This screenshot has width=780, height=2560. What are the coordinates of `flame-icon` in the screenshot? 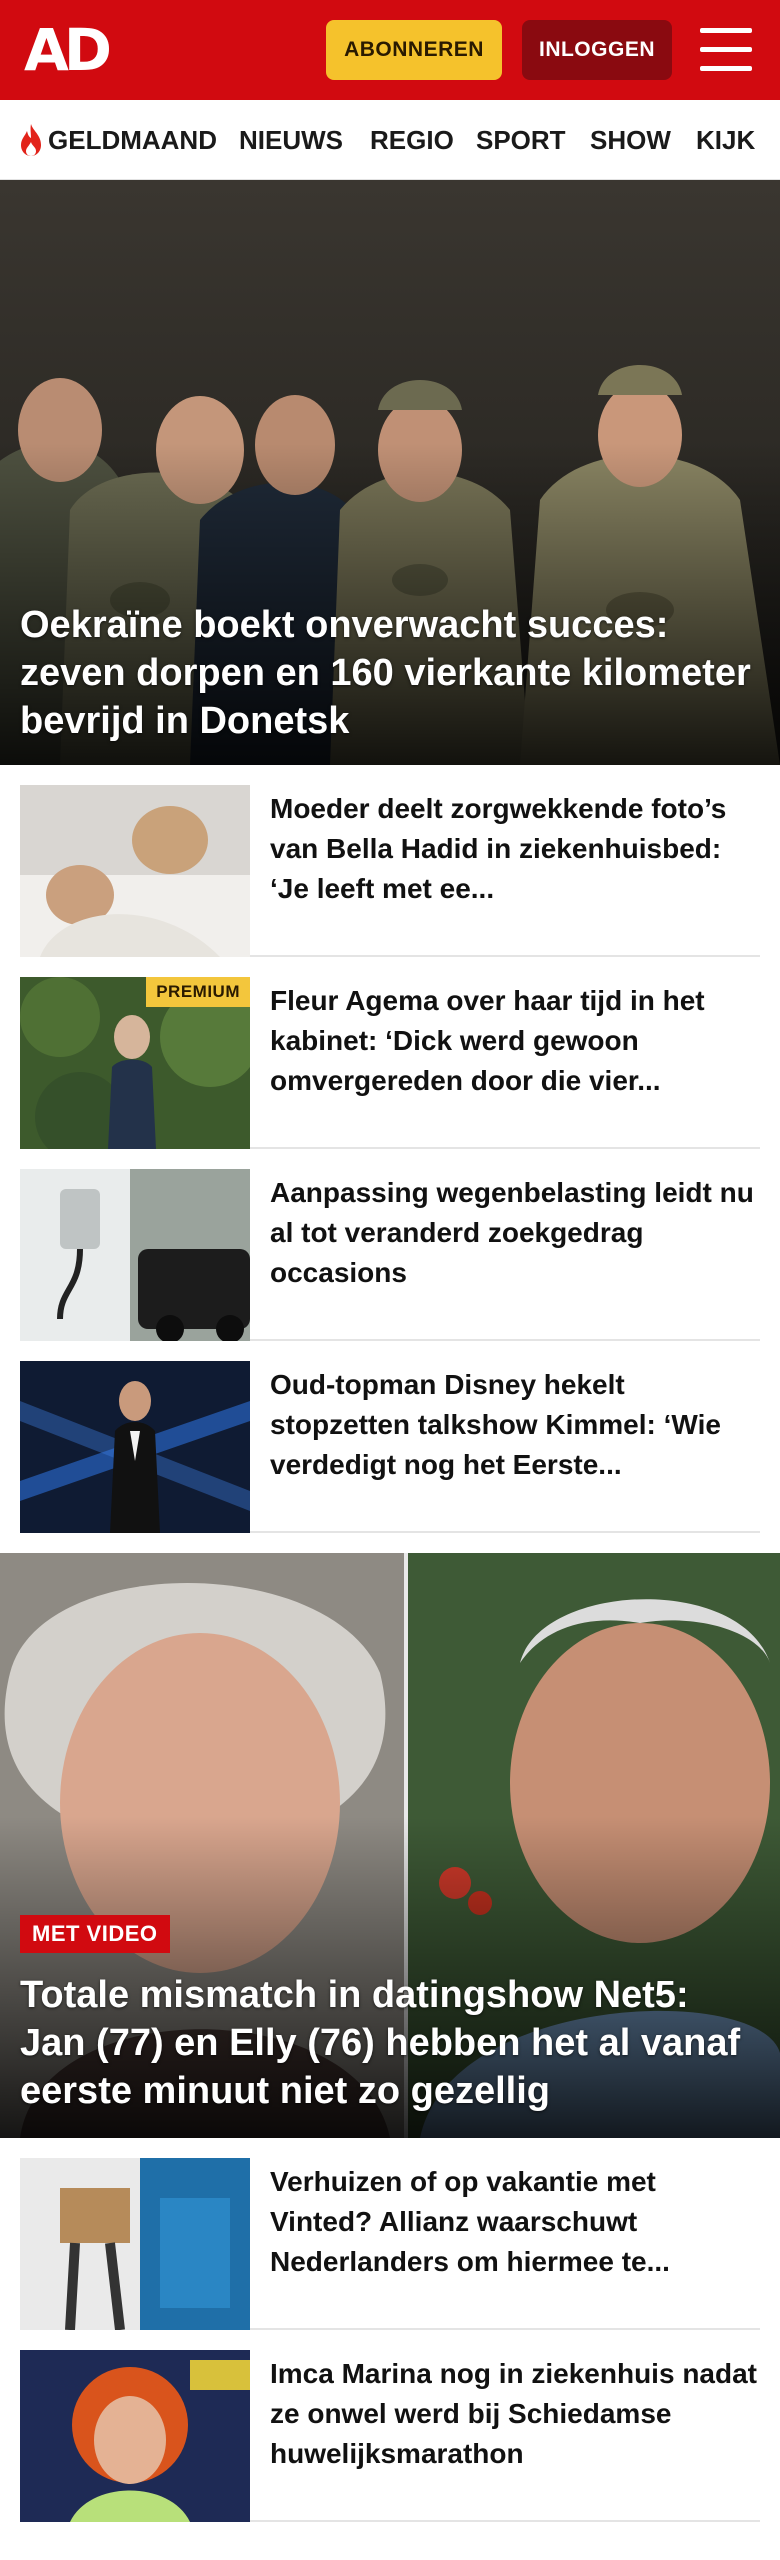 It's located at (31, 140).